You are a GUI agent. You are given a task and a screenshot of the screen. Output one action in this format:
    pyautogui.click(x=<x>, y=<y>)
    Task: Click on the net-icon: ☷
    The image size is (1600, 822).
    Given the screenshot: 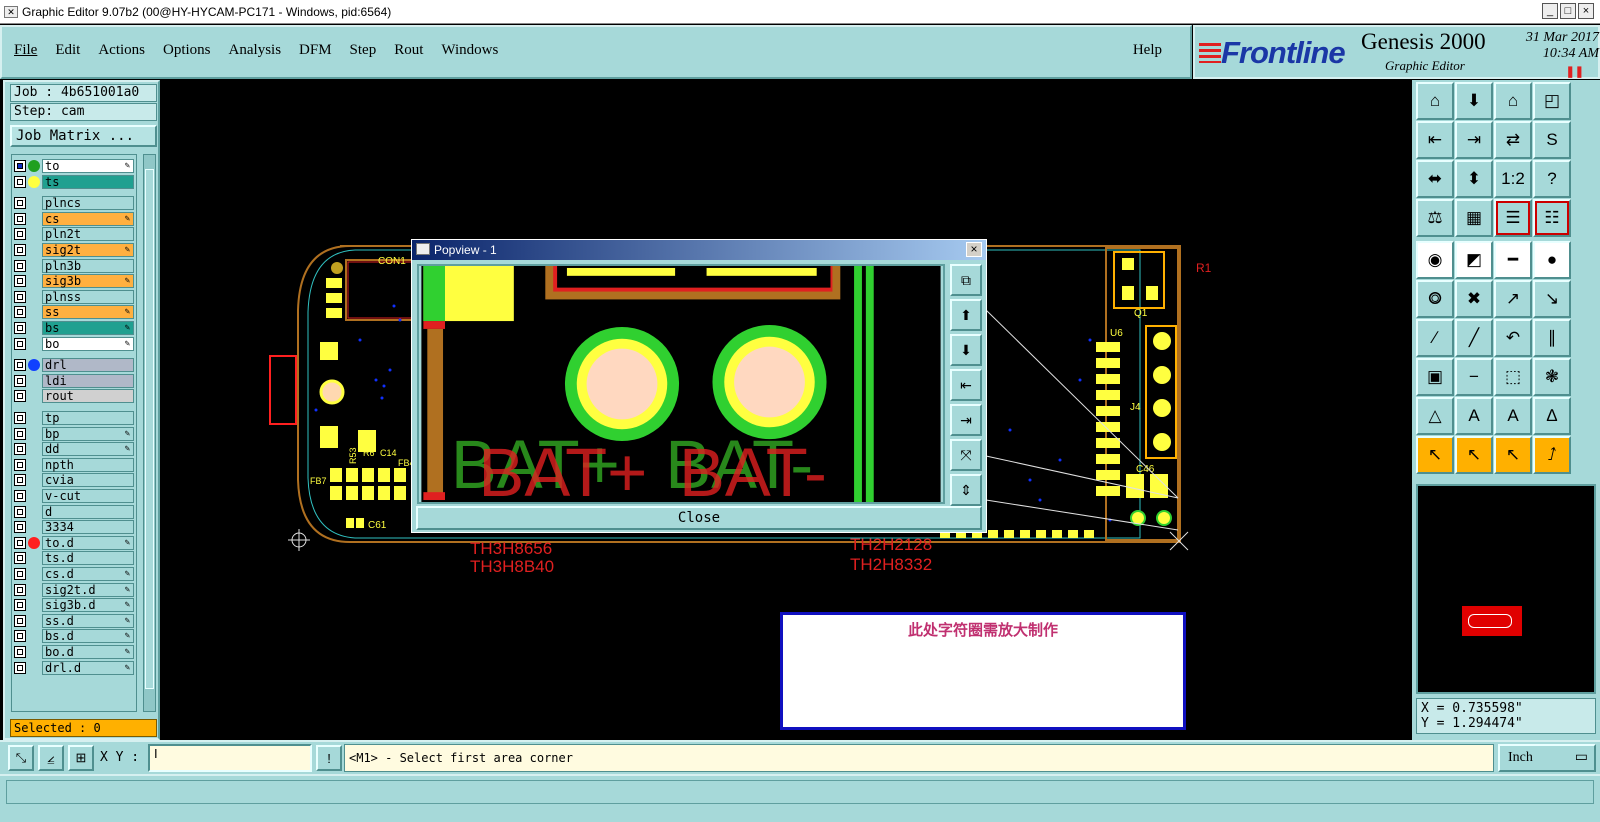 What is the action you would take?
    pyautogui.click(x=1552, y=218)
    